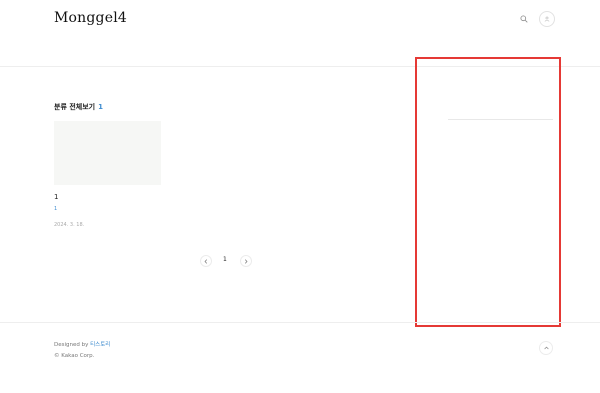 Image resolution: width=600 pixels, height=393 pixels. What do you see at coordinates (72, 345) in the screenshot?
I see `footer-designed-prefix: Designed by` at bounding box center [72, 345].